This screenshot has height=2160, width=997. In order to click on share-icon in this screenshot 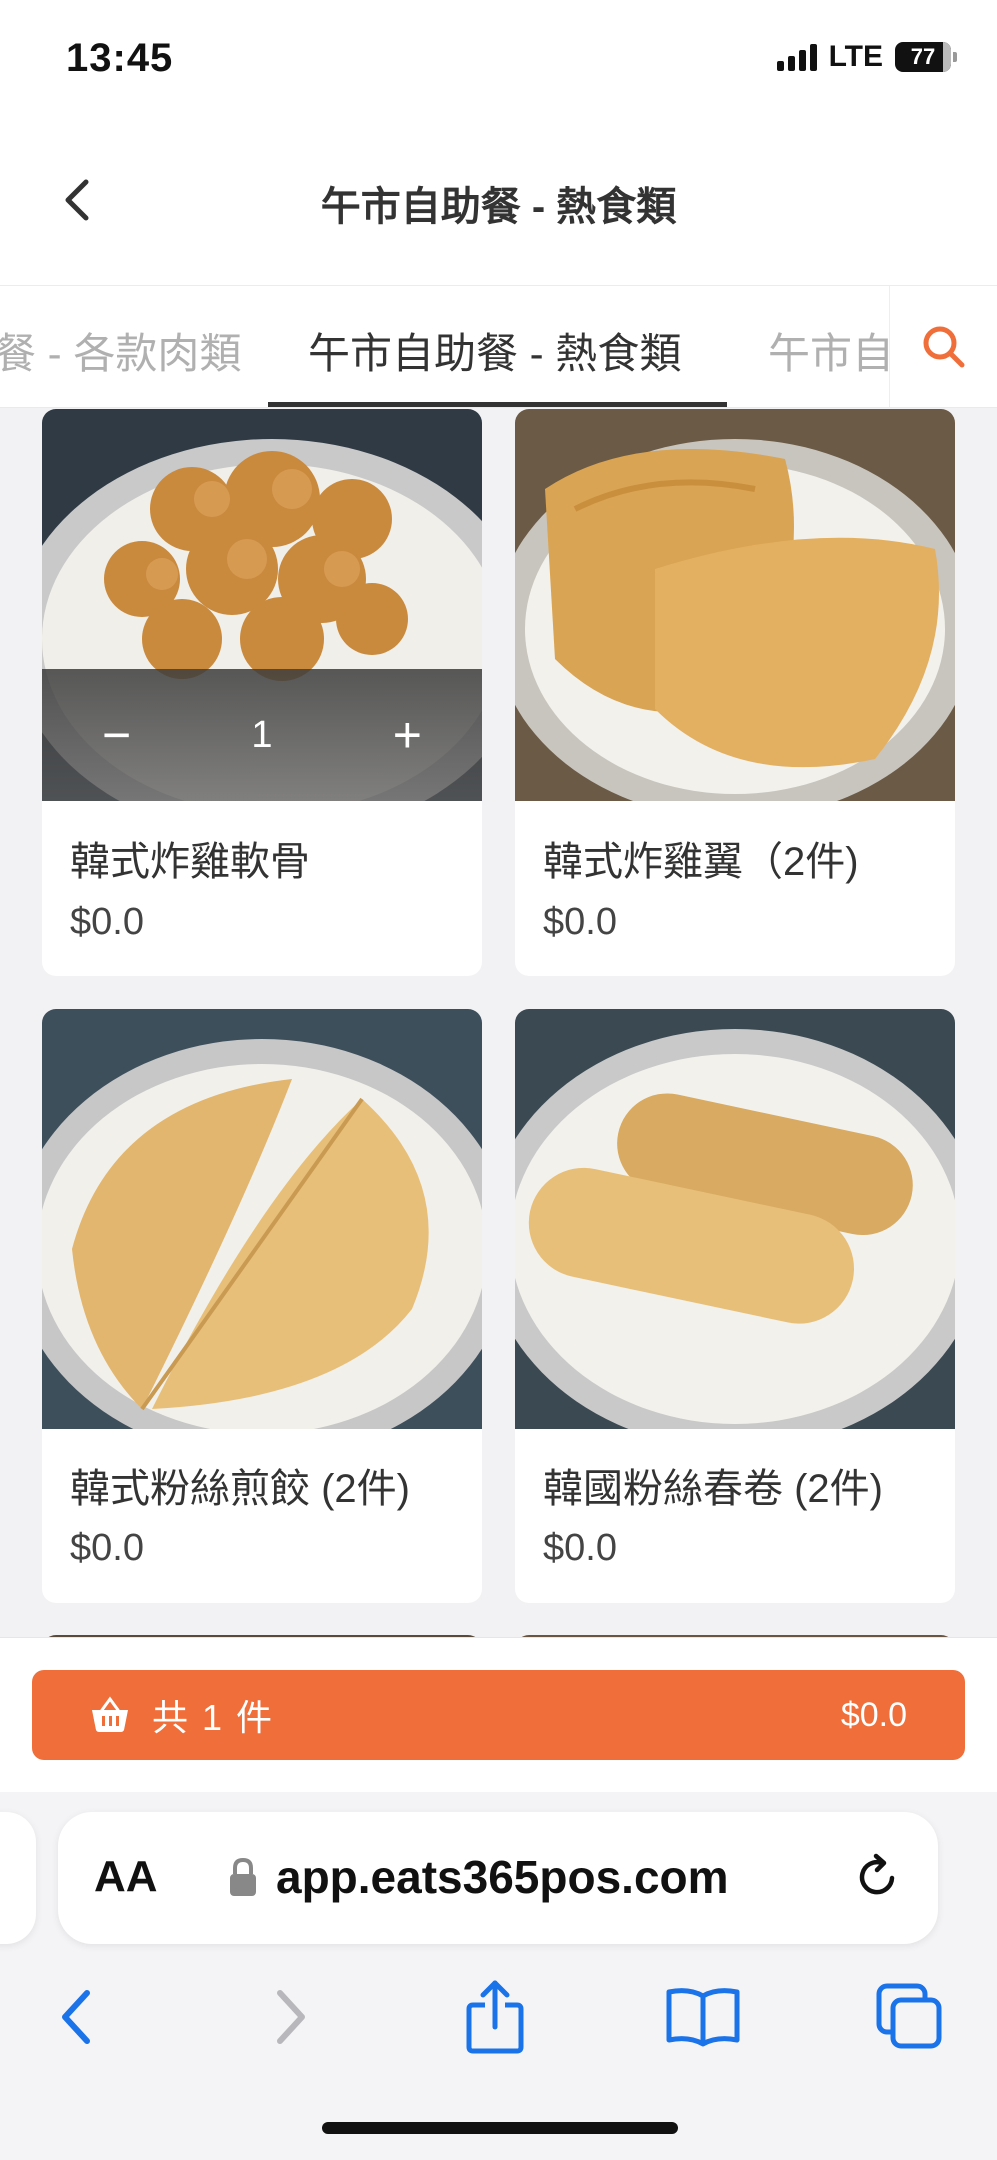, I will do `click(495, 2017)`.